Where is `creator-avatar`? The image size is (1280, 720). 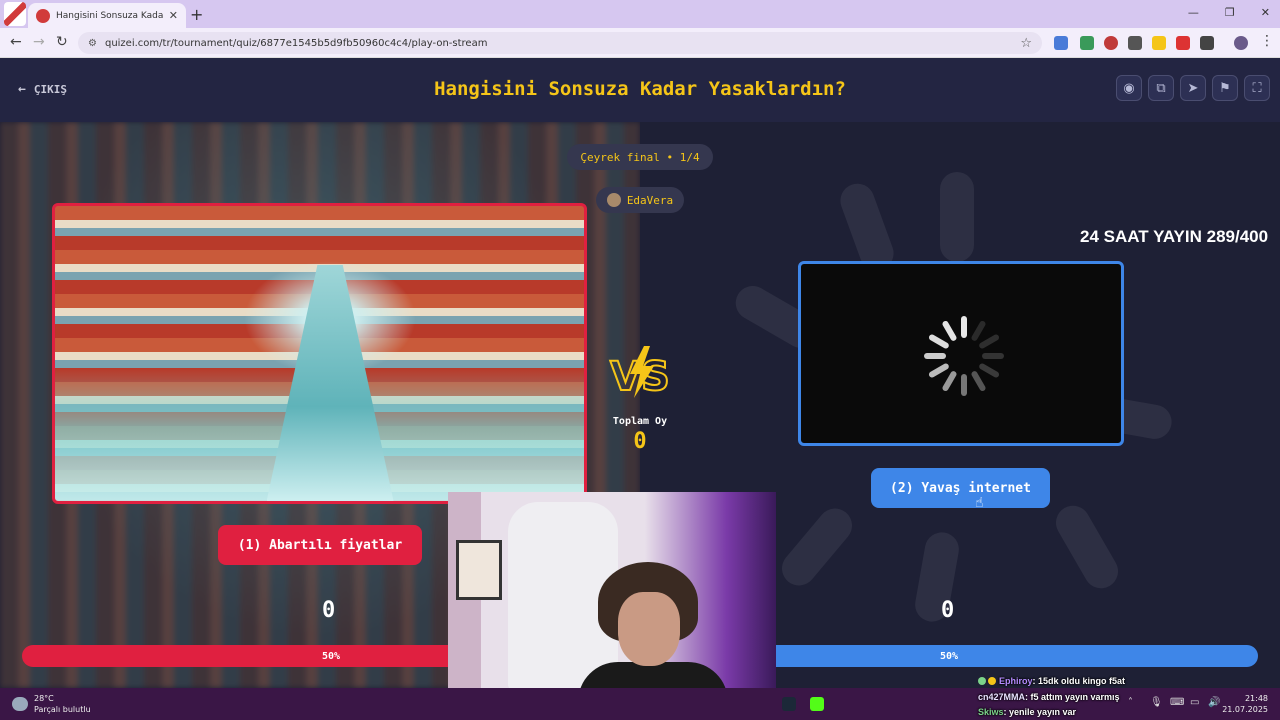
creator-avatar is located at coordinates (613, 200).